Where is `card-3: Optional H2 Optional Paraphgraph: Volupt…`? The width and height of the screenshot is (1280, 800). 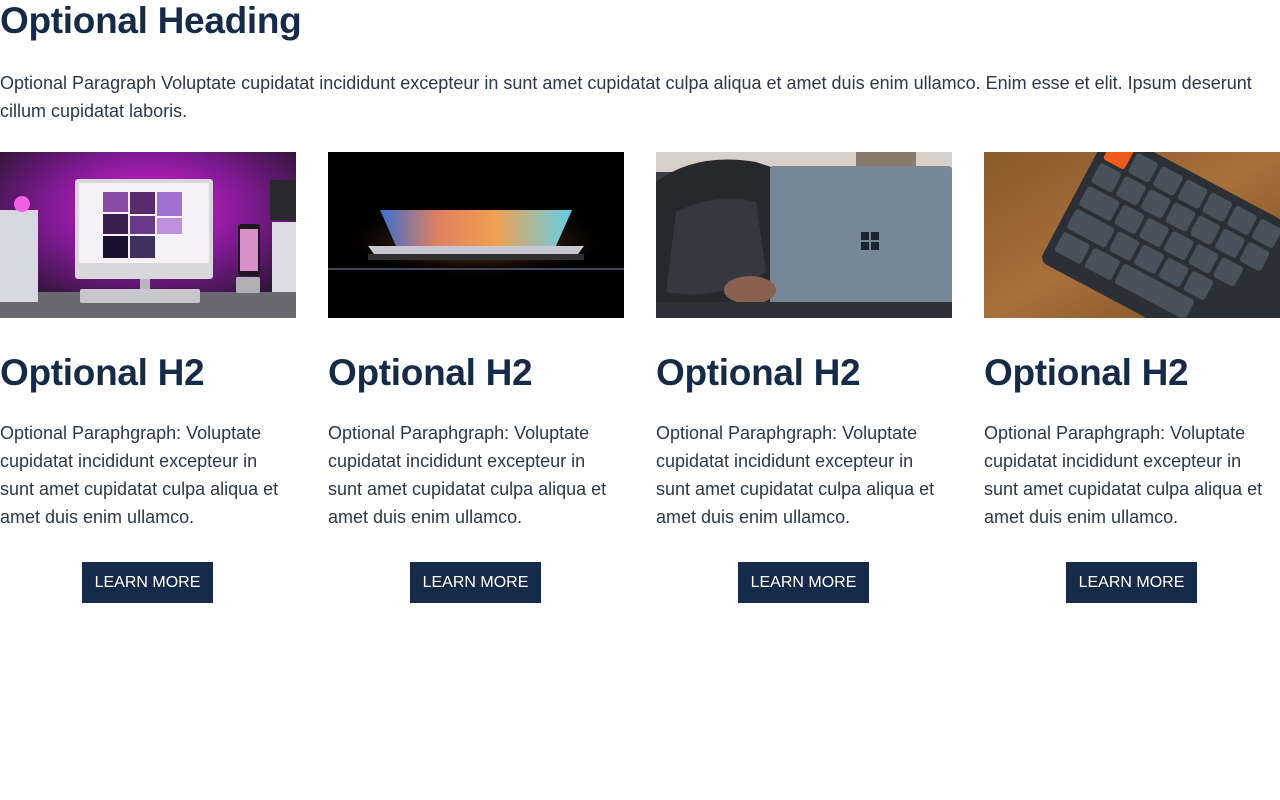
card-3: Optional H2 Optional Paraphgraph: Volupt… is located at coordinates (804, 382).